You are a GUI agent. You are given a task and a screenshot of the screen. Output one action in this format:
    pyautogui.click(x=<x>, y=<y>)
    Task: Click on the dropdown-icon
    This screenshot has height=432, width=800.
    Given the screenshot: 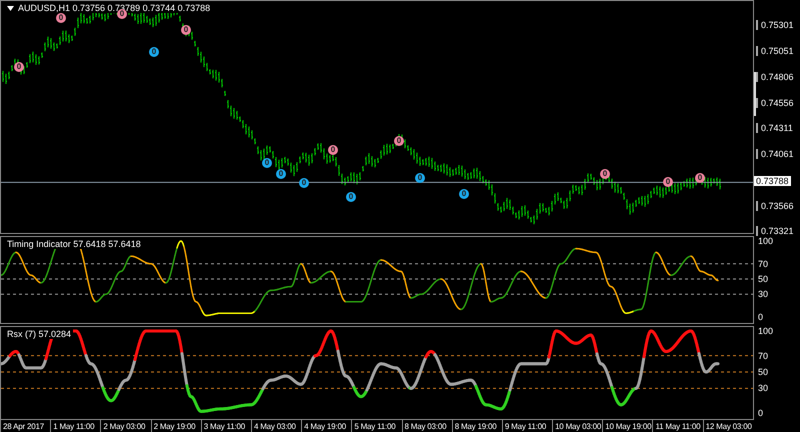 What is the action you would take?
    pyautogui.click(x=10, y=8)
    